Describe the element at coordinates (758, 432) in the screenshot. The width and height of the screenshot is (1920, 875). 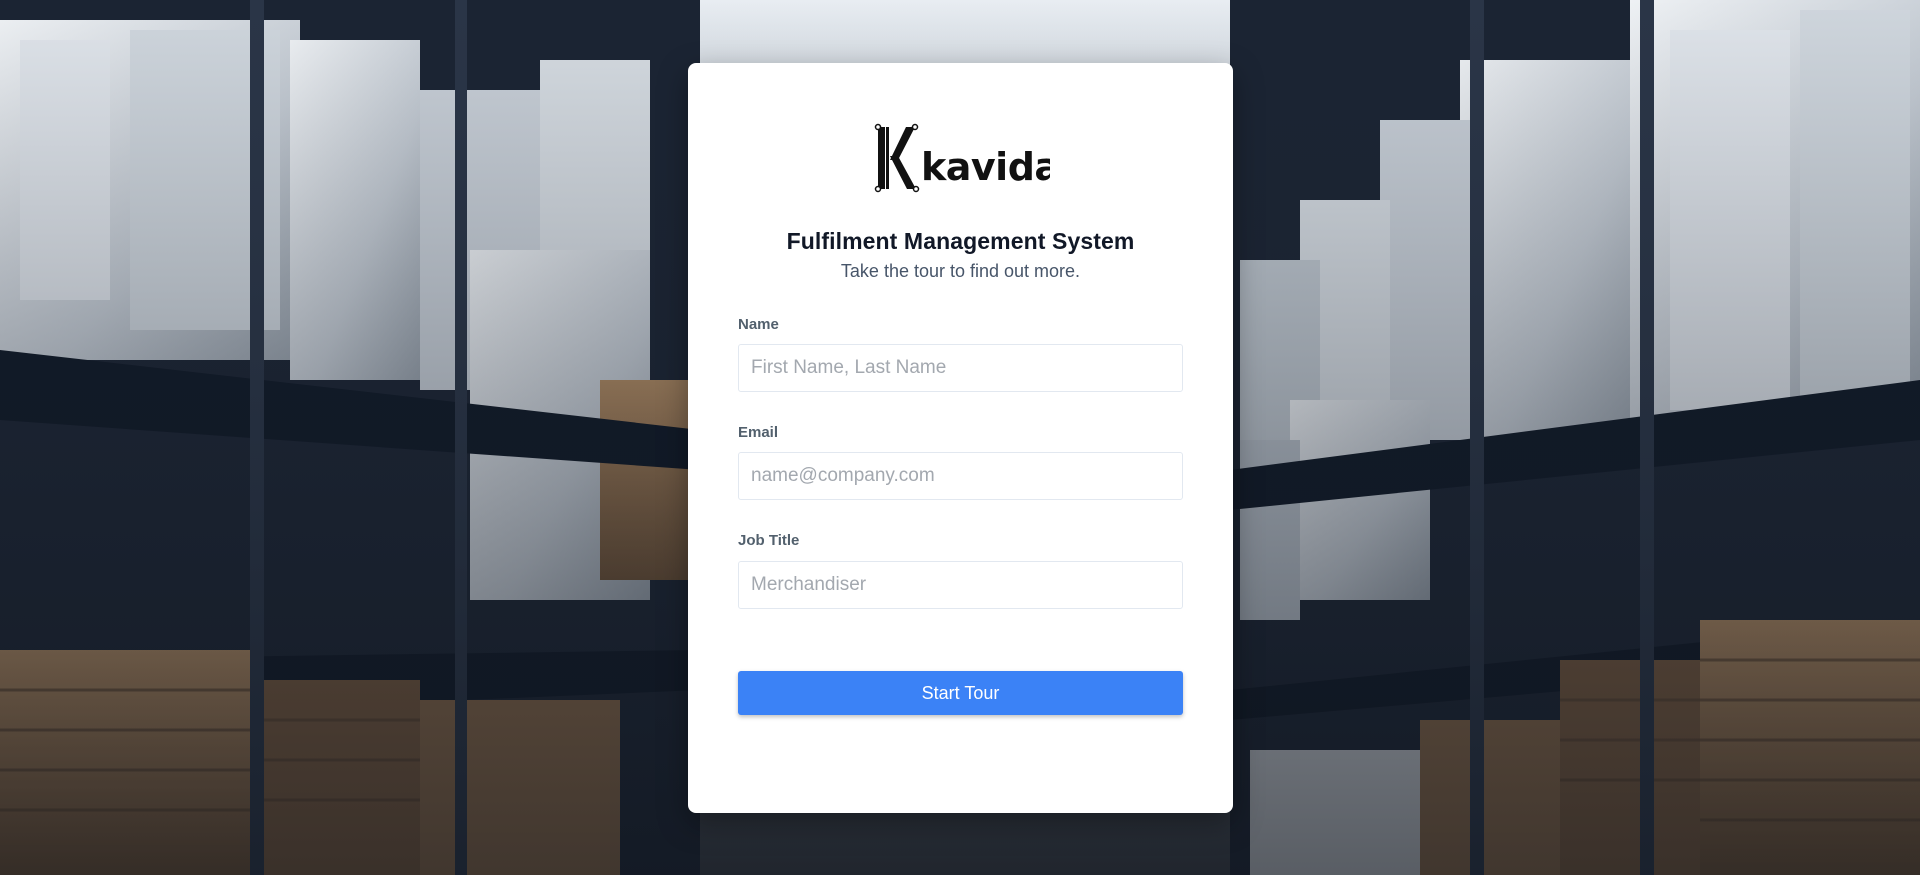
I see `email-label: Email` at that location.